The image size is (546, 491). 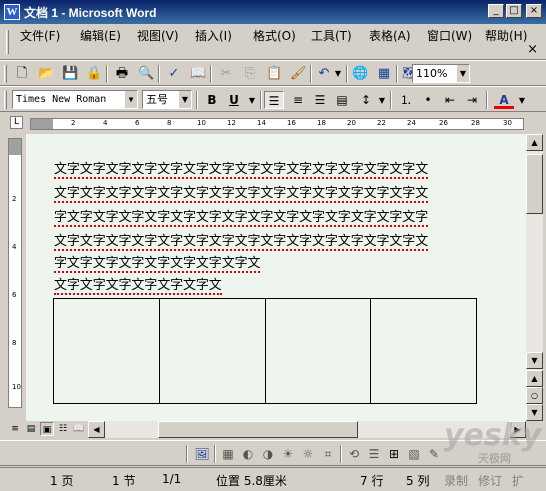 I want to click on status-record: 录制, so click(x=456, y=480).